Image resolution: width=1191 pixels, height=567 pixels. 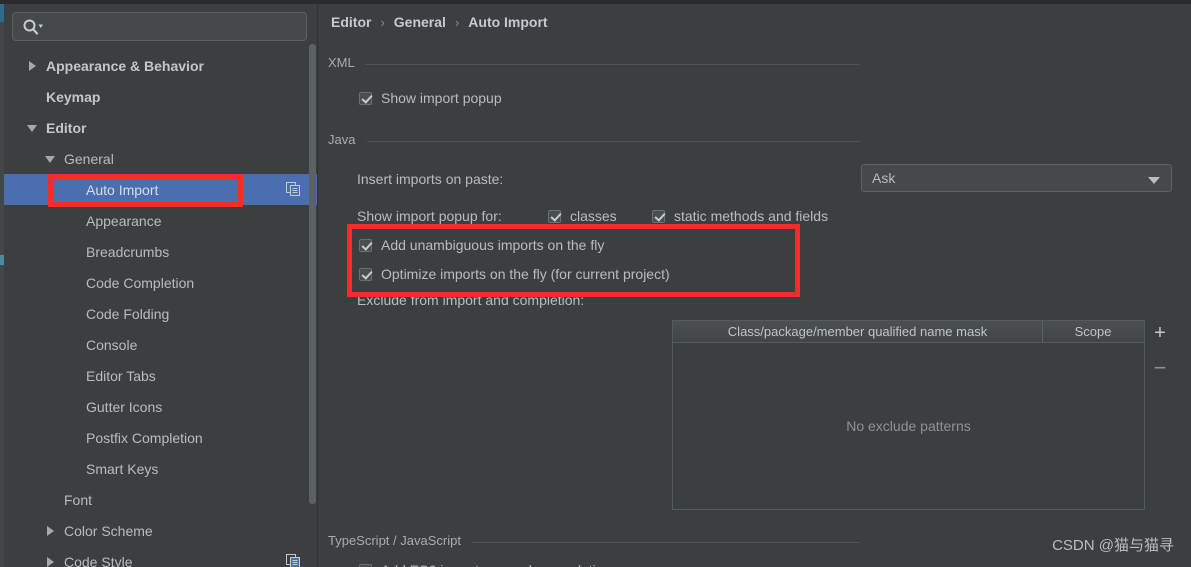 What do you see at coordinates (112, 344) in the screenshot?
I see `sidebar-item-label: Console` at bounding box center [112, 344].